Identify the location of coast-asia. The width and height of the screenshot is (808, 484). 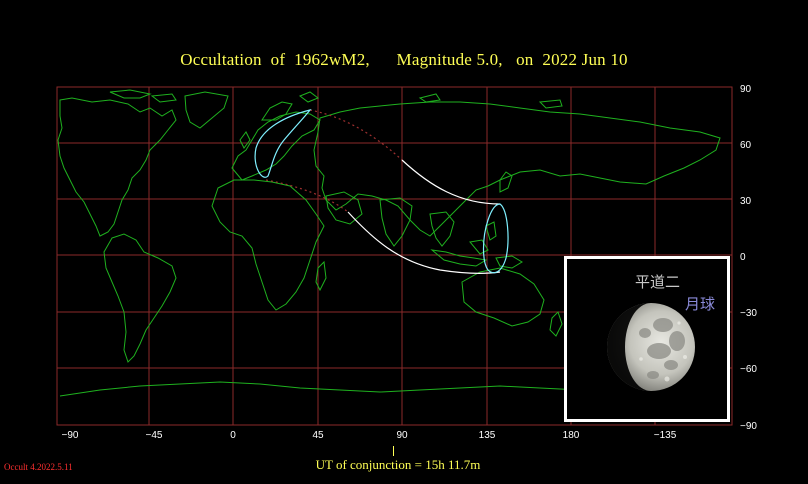
(517, 169).